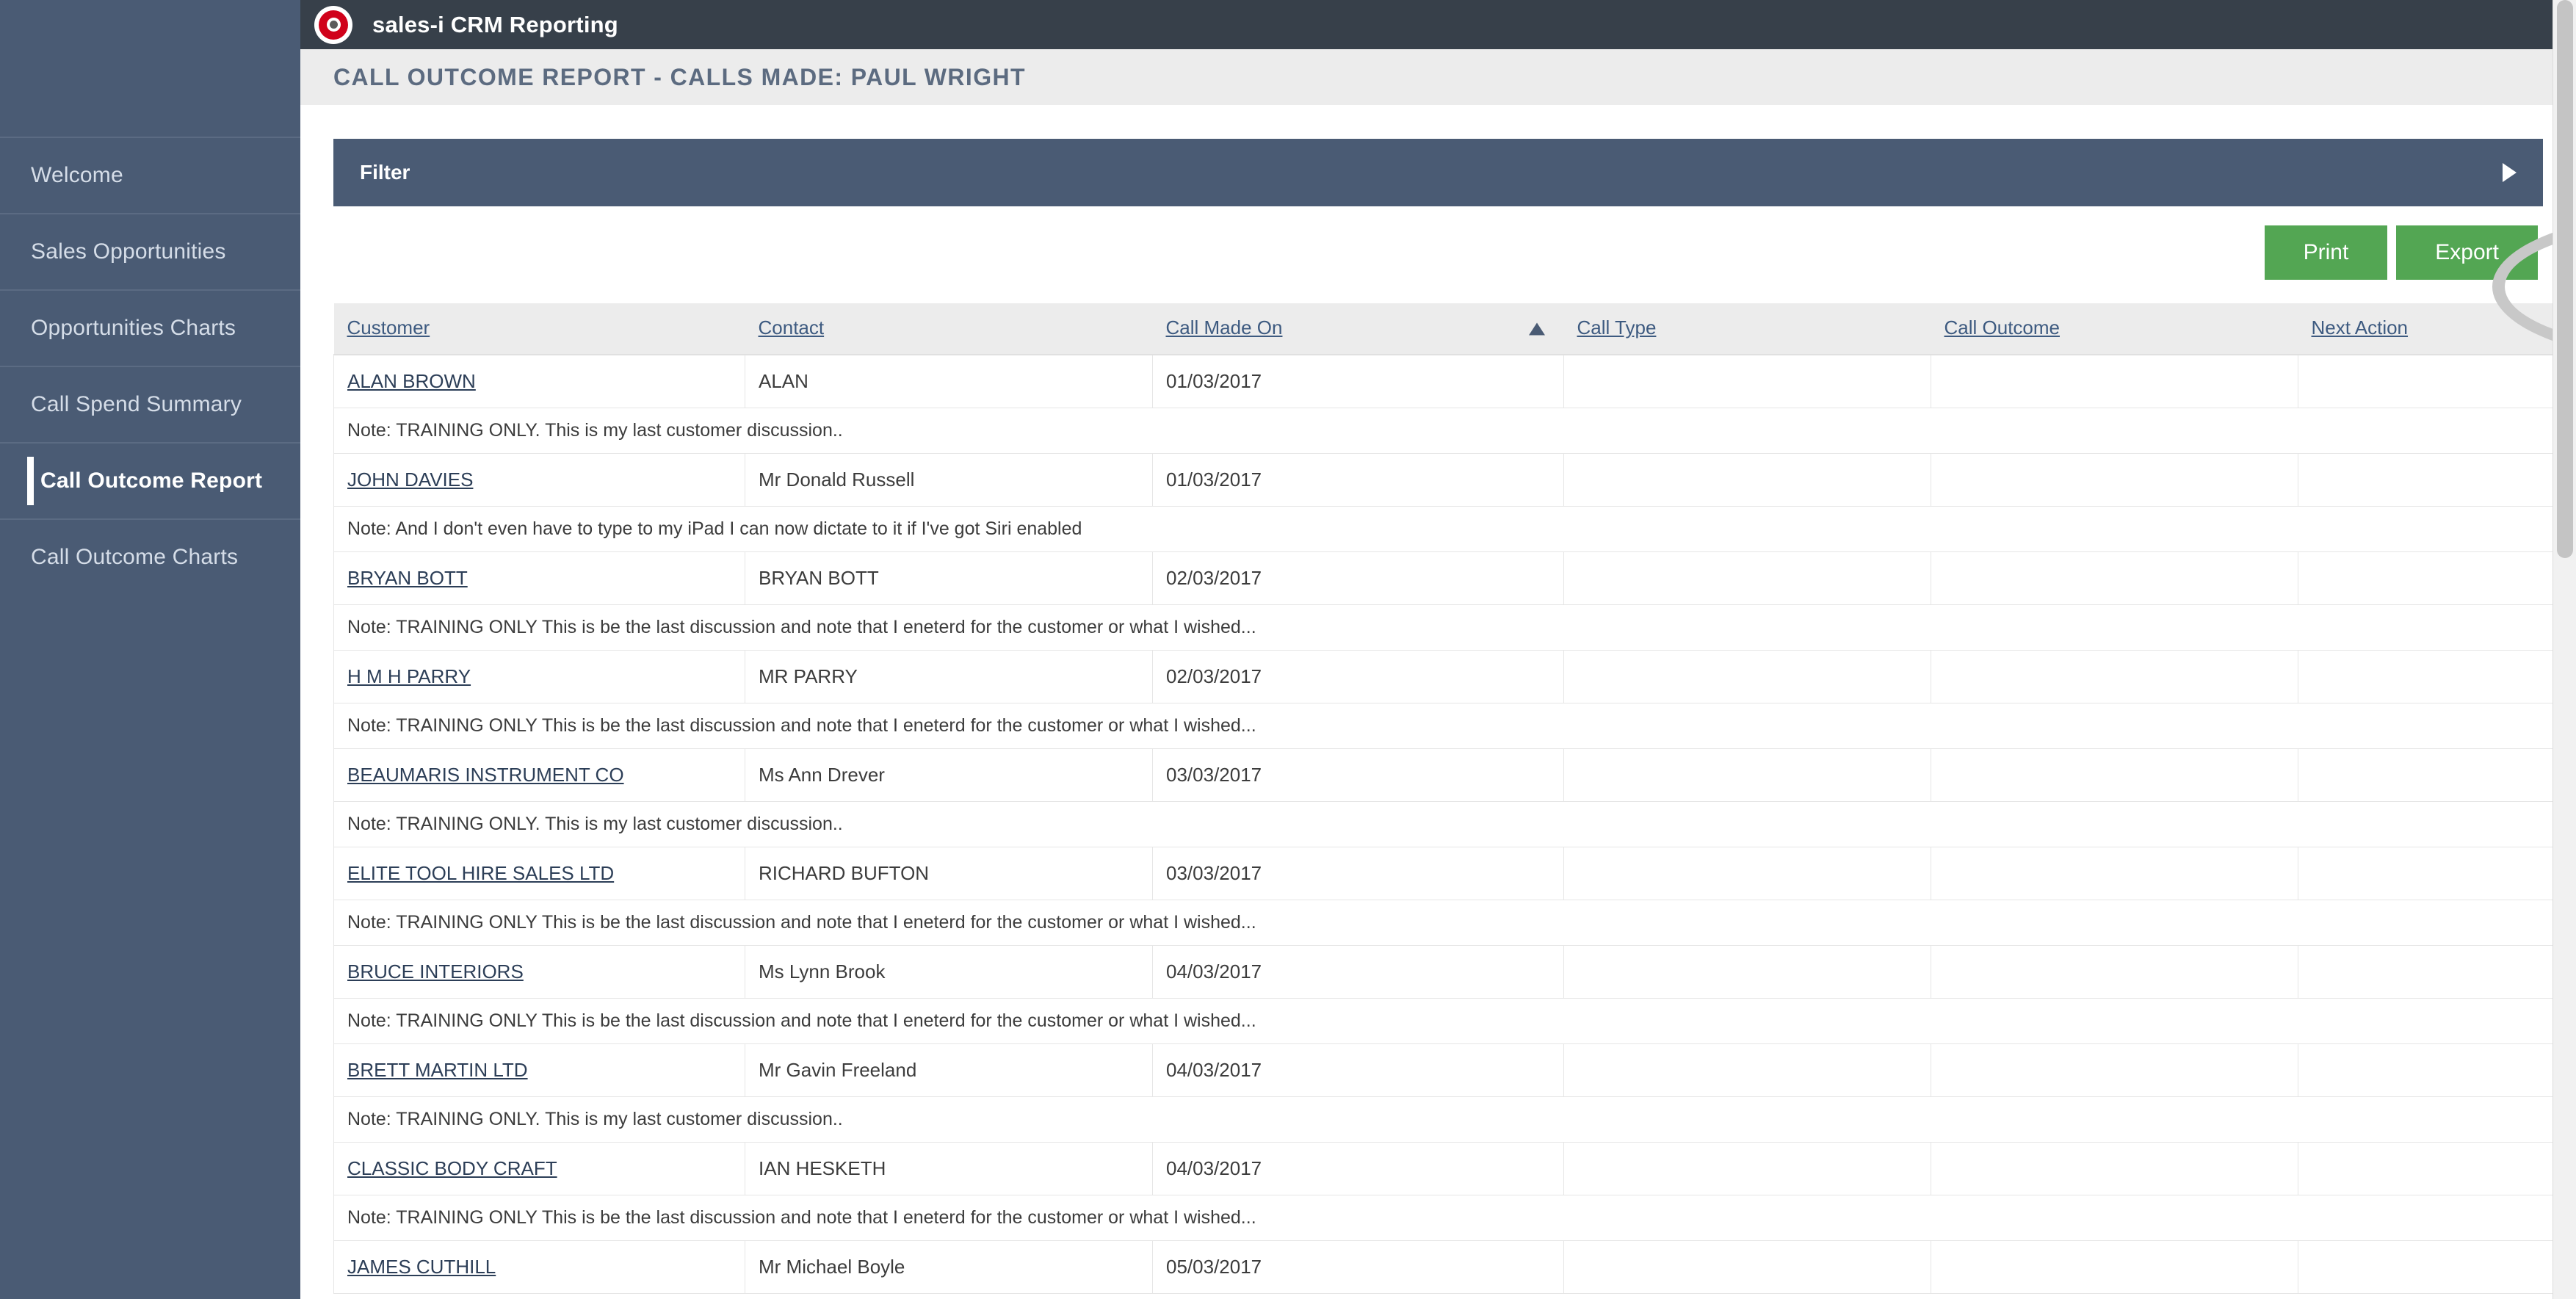 The height and width of the screenshot is (1299, 2576). What do you see at coordinates (437, 1070) in the screenshot?
I see `customer-link: BRETT MARTIN LTD` at bounding box center [437, 1070].